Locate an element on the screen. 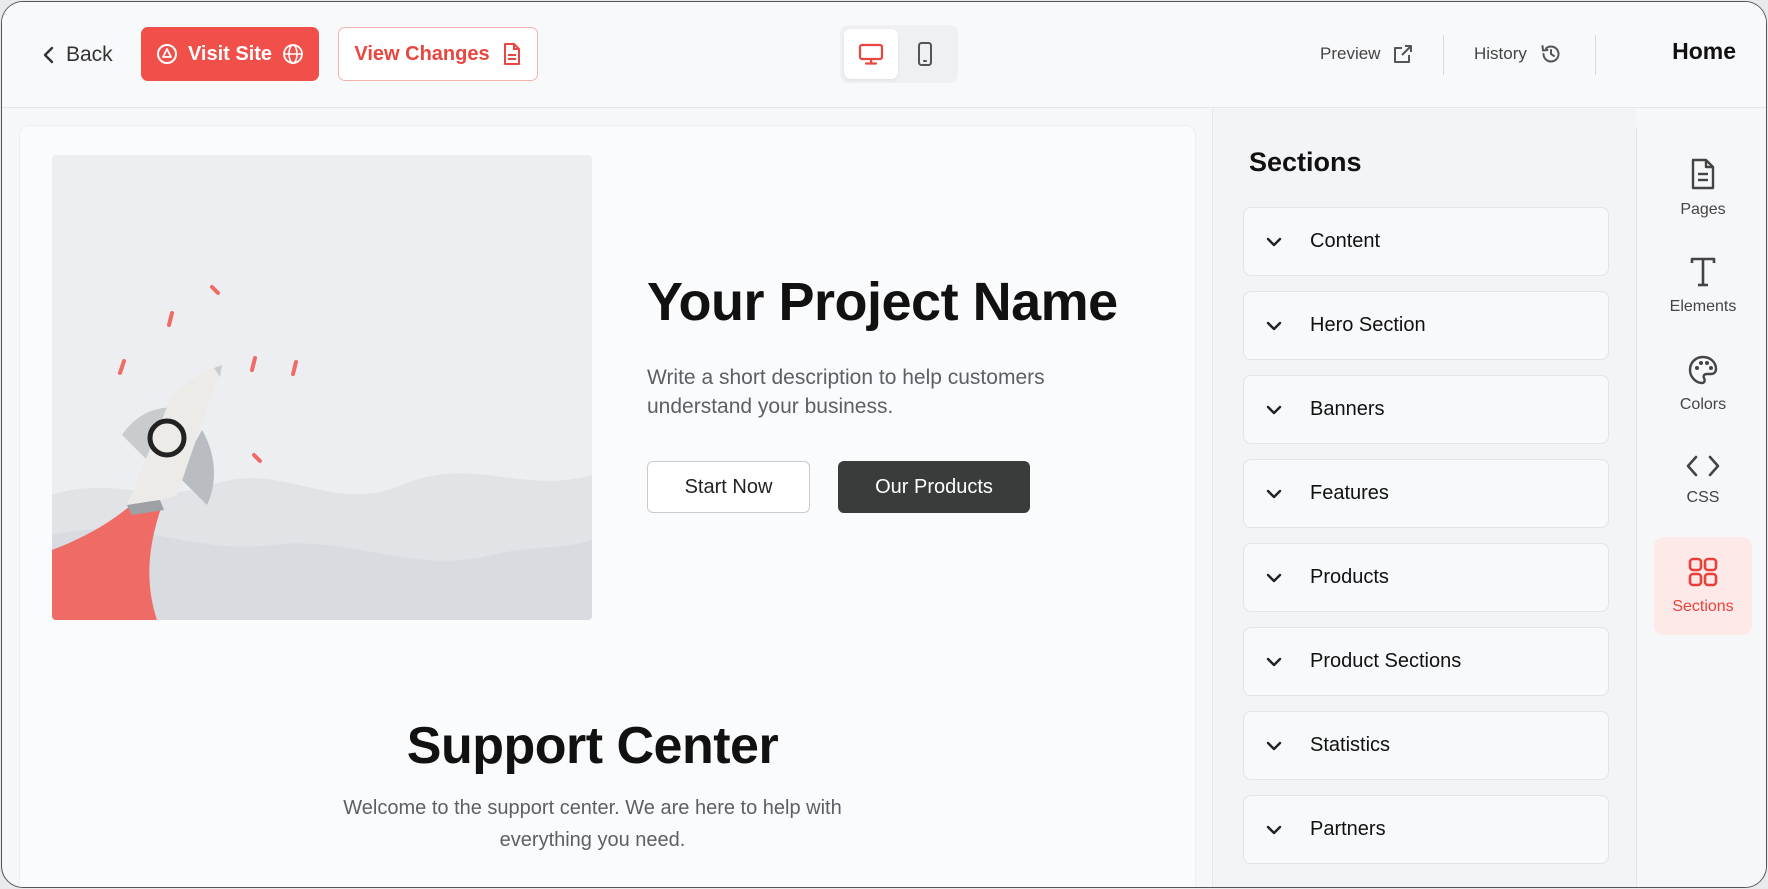 Image resolution: width=1768 pixels, height=889 pixels. mobile-view-button is located at coordinates (925, 54).